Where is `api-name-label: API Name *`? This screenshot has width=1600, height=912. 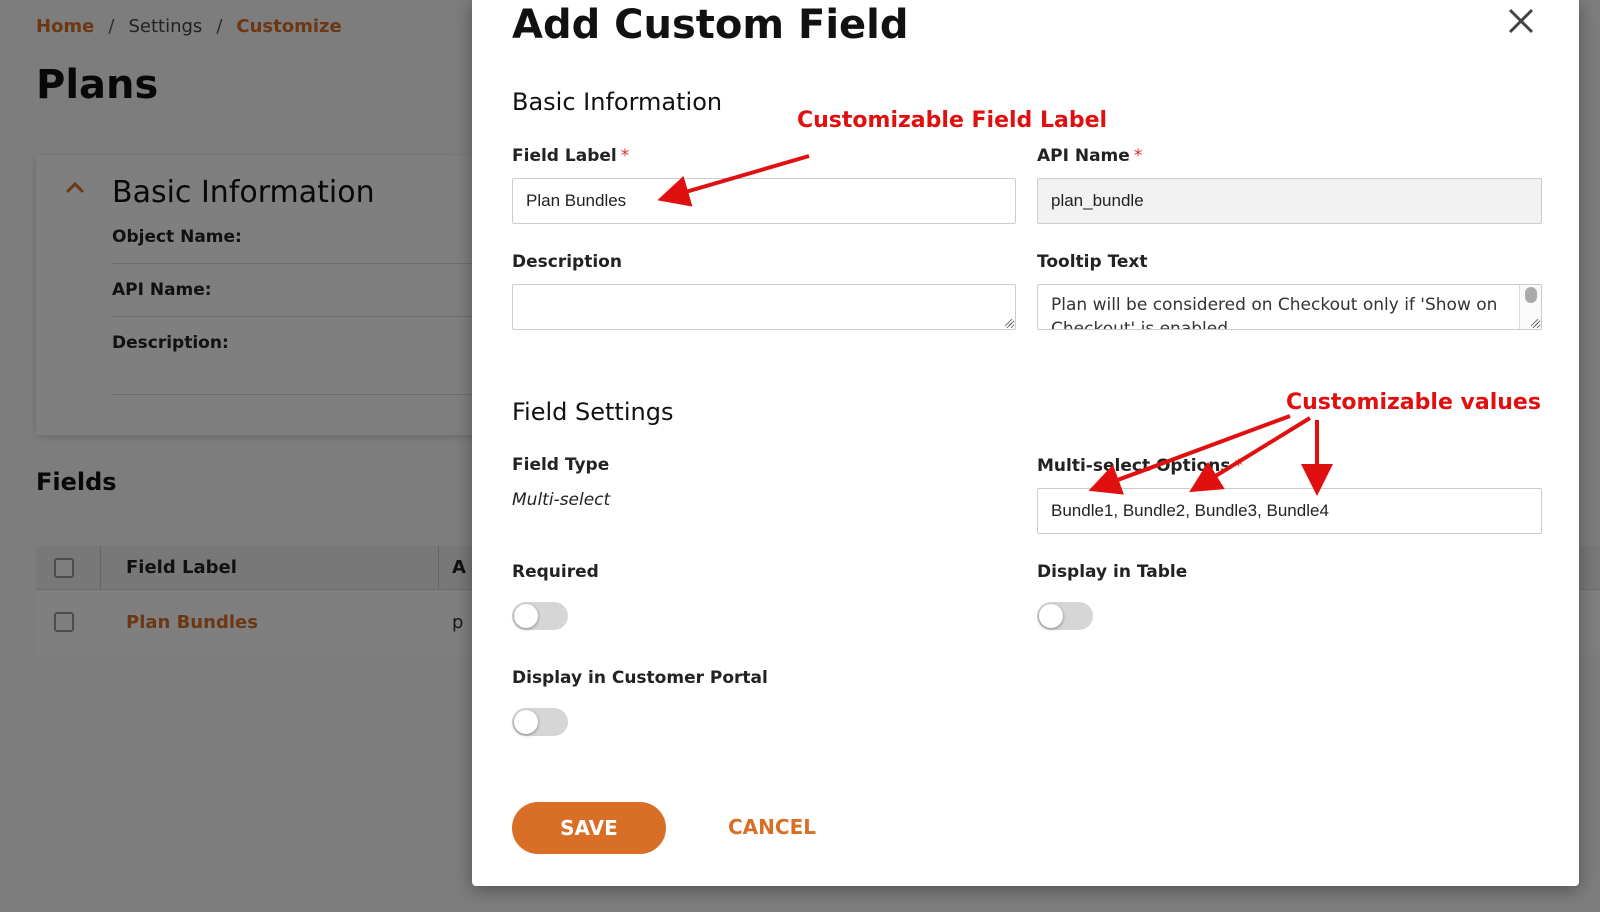 api-name-label: API Name * is located at coordinates (1089, 156).